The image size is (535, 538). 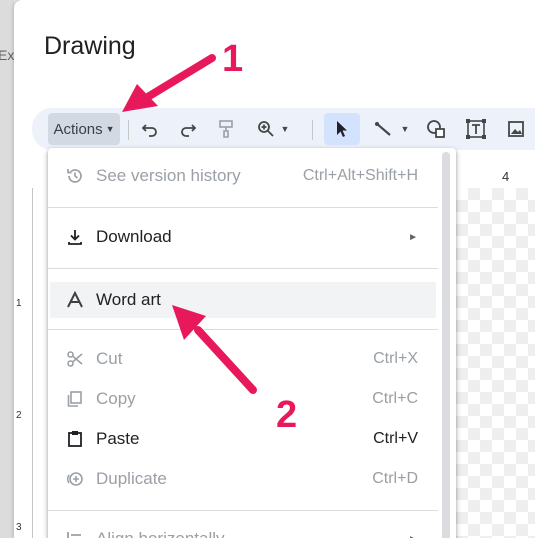 I want to click on redo-icon, so click(x=188, y=129).